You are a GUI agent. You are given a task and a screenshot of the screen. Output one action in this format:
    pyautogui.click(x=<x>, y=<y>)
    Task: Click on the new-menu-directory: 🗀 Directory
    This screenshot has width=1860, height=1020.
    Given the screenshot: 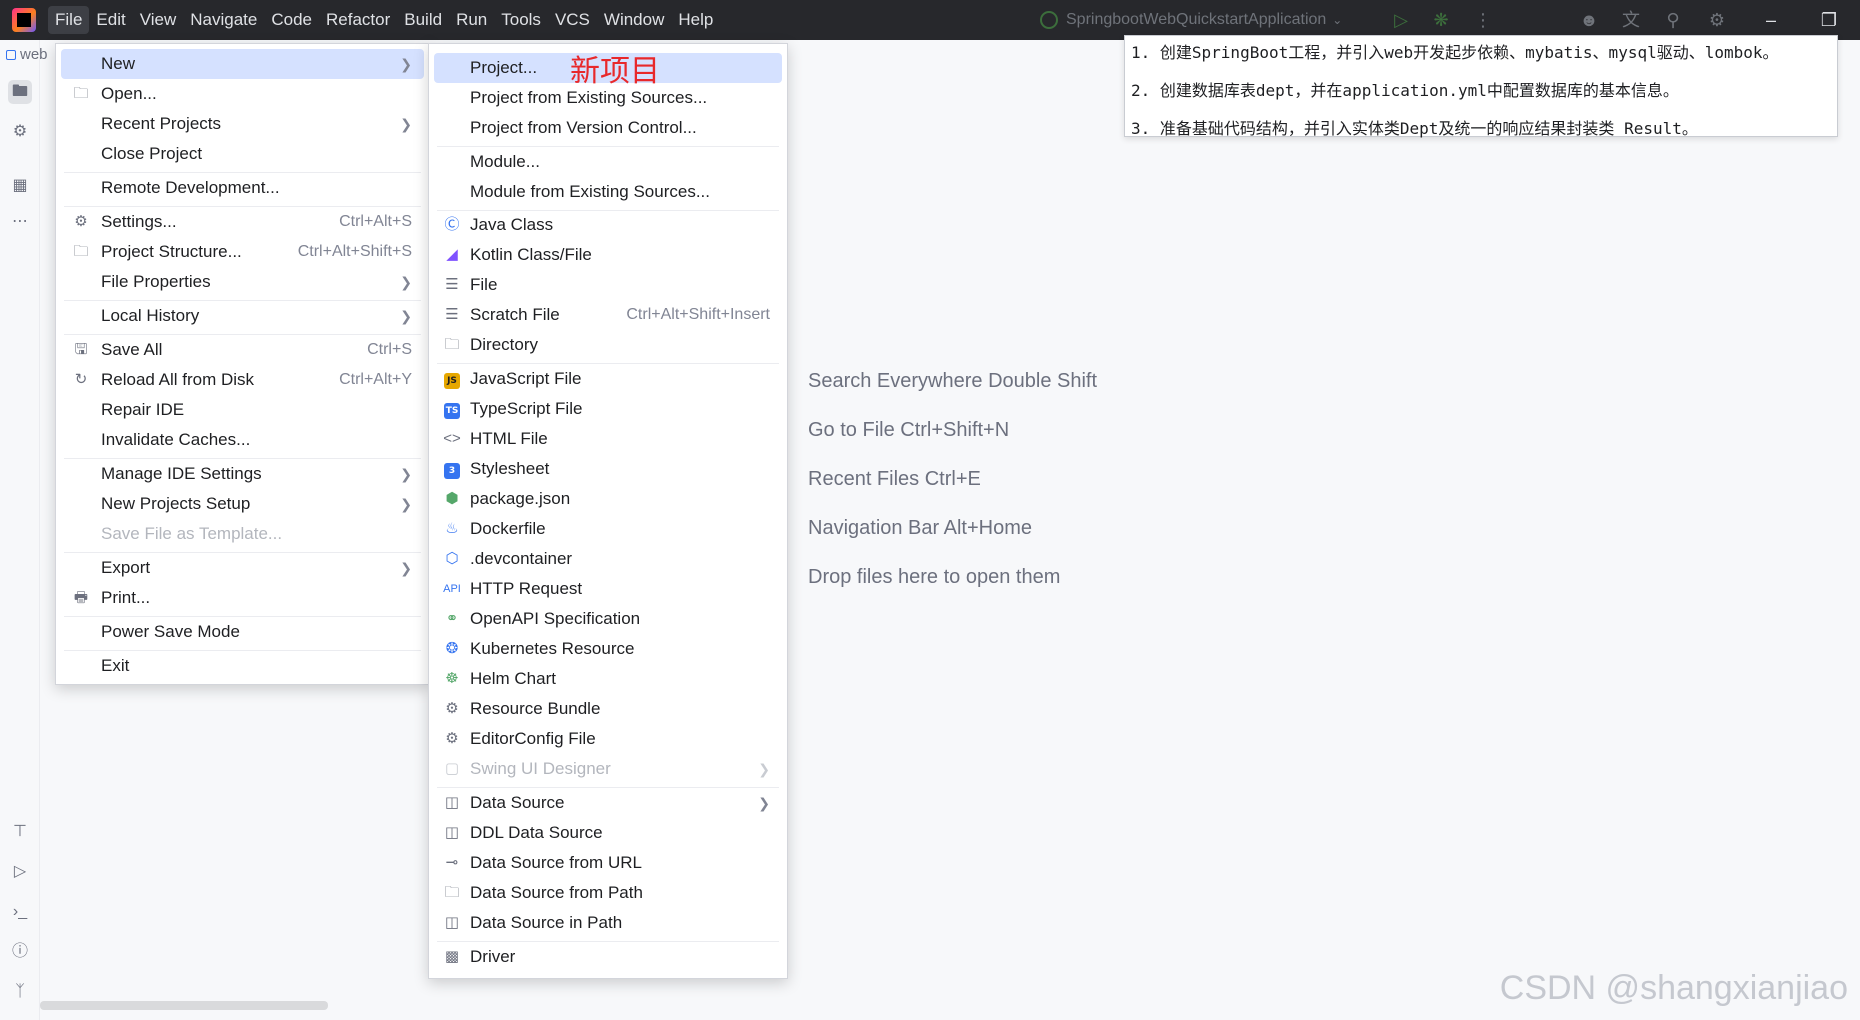 What is the action you would take?
    pyautogui.click(x=608, y=345)
    